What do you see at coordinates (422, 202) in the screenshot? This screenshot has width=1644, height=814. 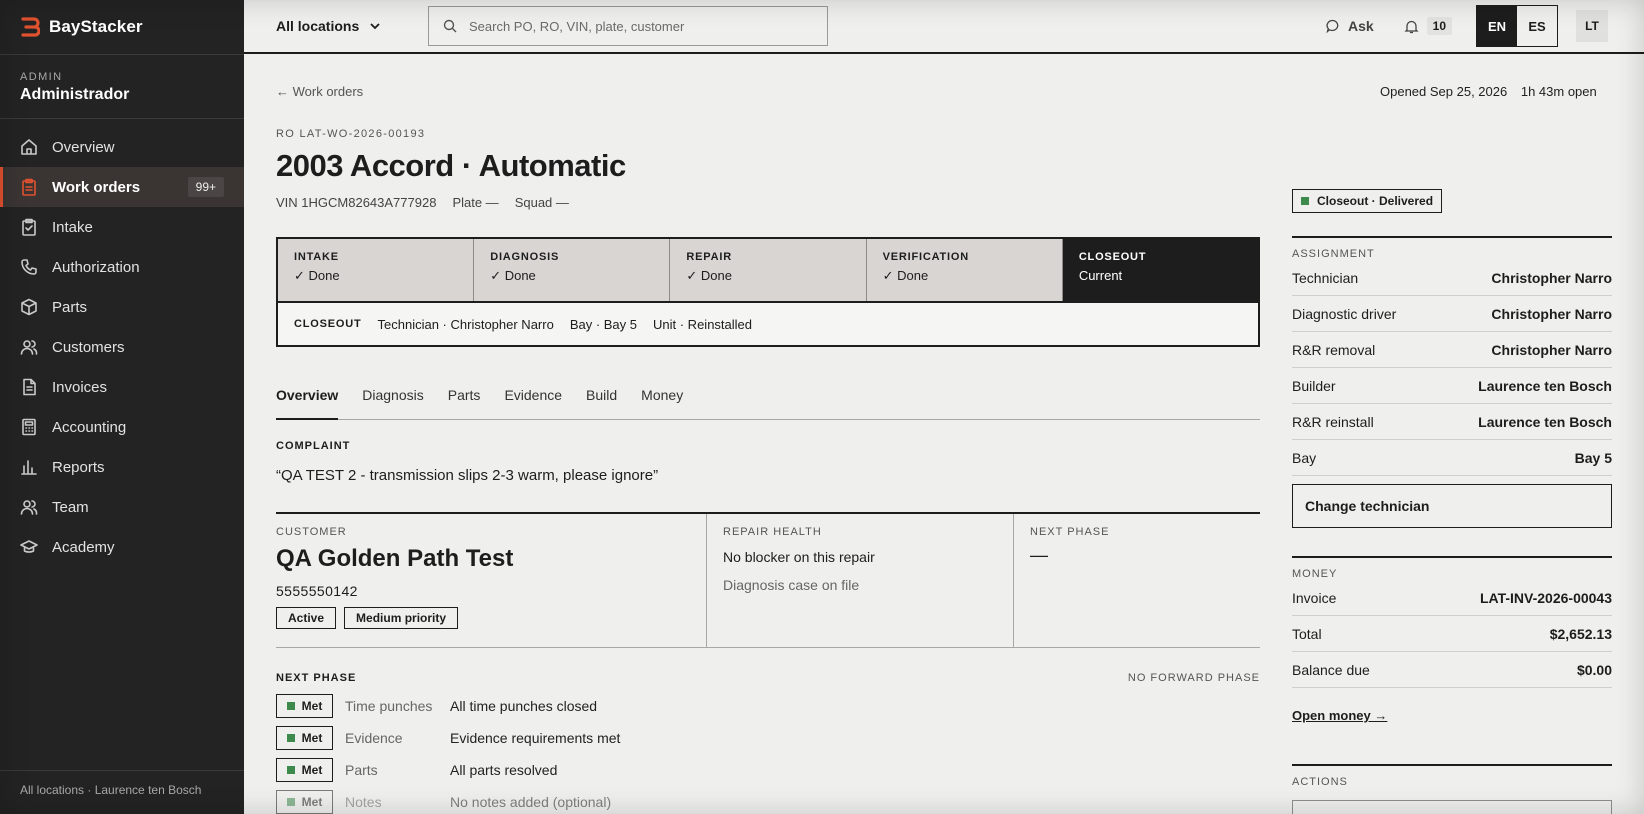 I see `vehicle-meta: VIN 1HGCM82643A777928 Plate — Squad —` at bounding box center [422, 202].